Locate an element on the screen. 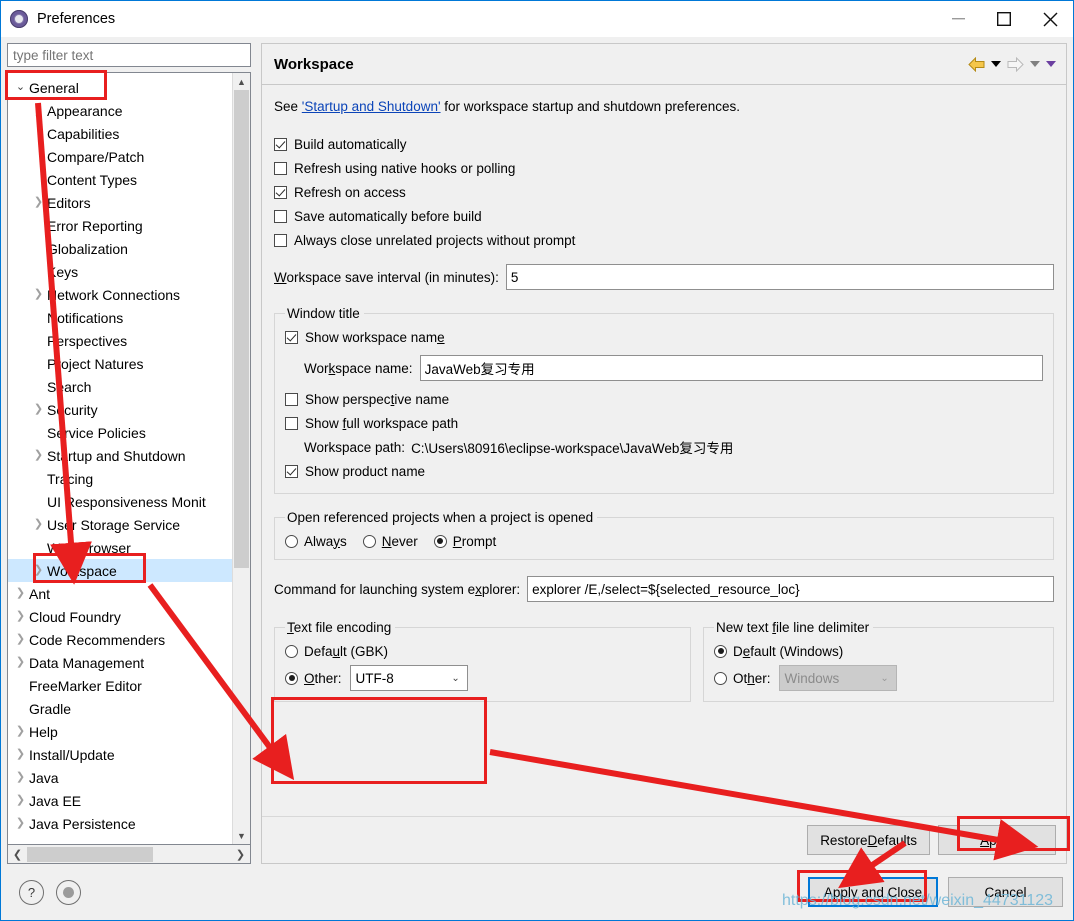 This screenshot has height=921, width=1074. encoding-other-row: Other: UTF-8 ⌄ is located at coordinates (482, 678).